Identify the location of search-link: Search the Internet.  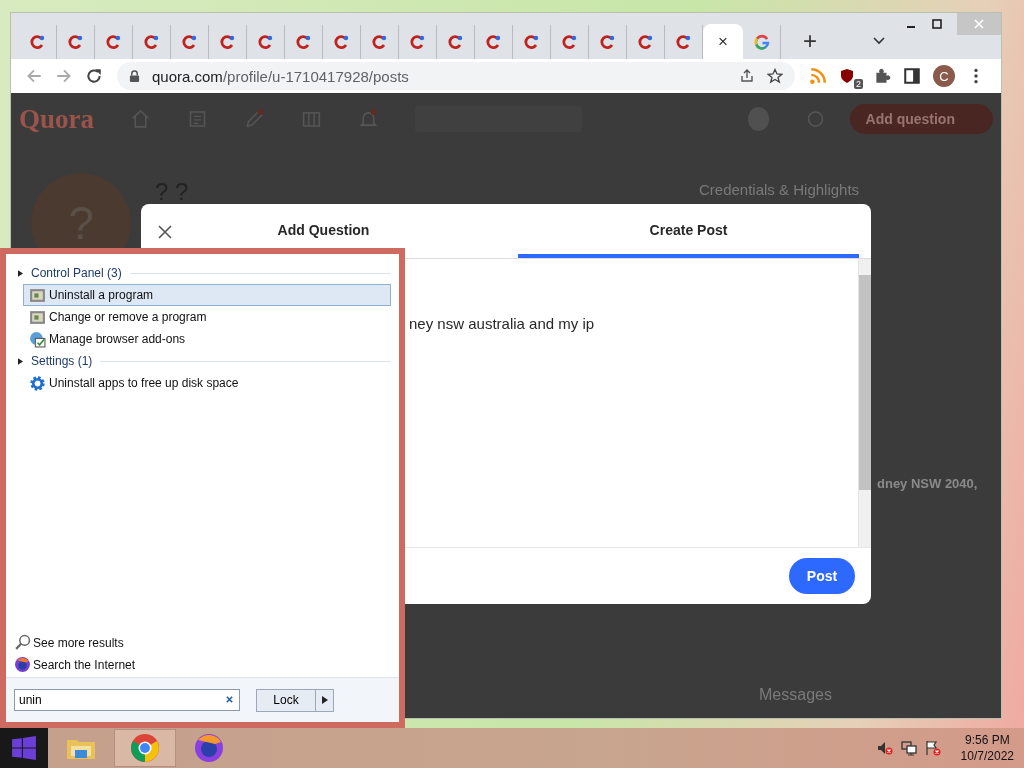
(206, 664).